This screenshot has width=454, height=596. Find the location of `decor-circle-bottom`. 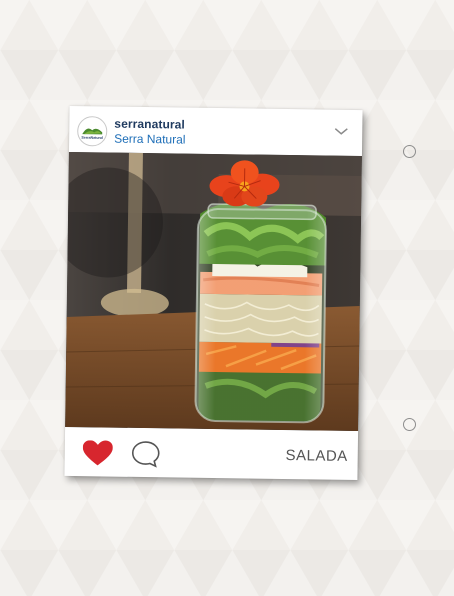

decor-circle-bottom is located at coordinates (409, 424).